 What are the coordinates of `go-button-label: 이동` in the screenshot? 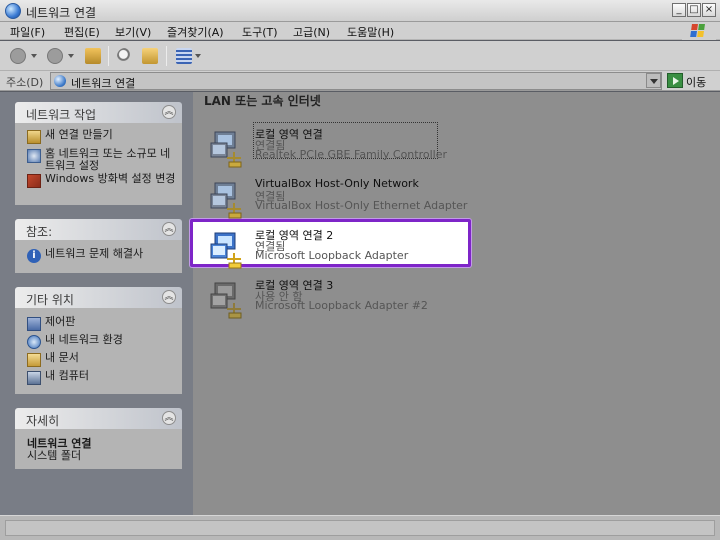 It's located at (696, 82).